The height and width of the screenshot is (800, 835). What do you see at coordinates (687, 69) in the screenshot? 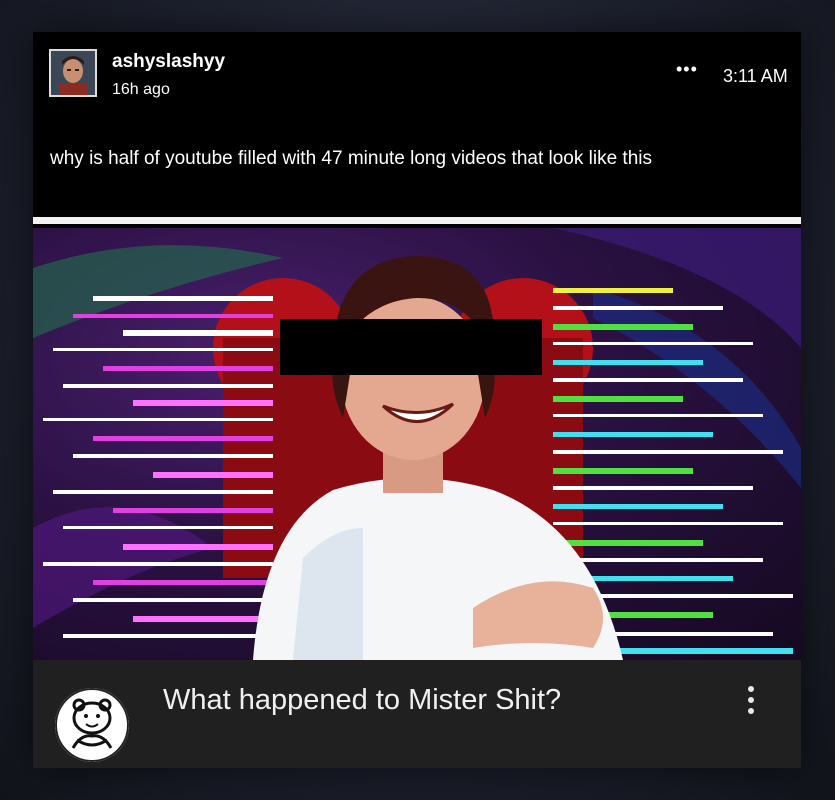
I see `ellipsis-icon: •••` at bounding box center [687, 69].